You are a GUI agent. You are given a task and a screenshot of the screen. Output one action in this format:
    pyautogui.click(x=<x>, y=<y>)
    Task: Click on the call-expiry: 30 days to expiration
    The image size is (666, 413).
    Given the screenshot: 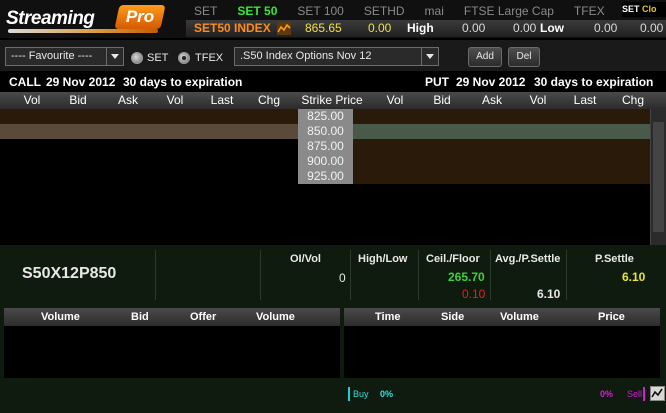 What is the action you would take?
    pyautogui.click(x=183, y=82)
    